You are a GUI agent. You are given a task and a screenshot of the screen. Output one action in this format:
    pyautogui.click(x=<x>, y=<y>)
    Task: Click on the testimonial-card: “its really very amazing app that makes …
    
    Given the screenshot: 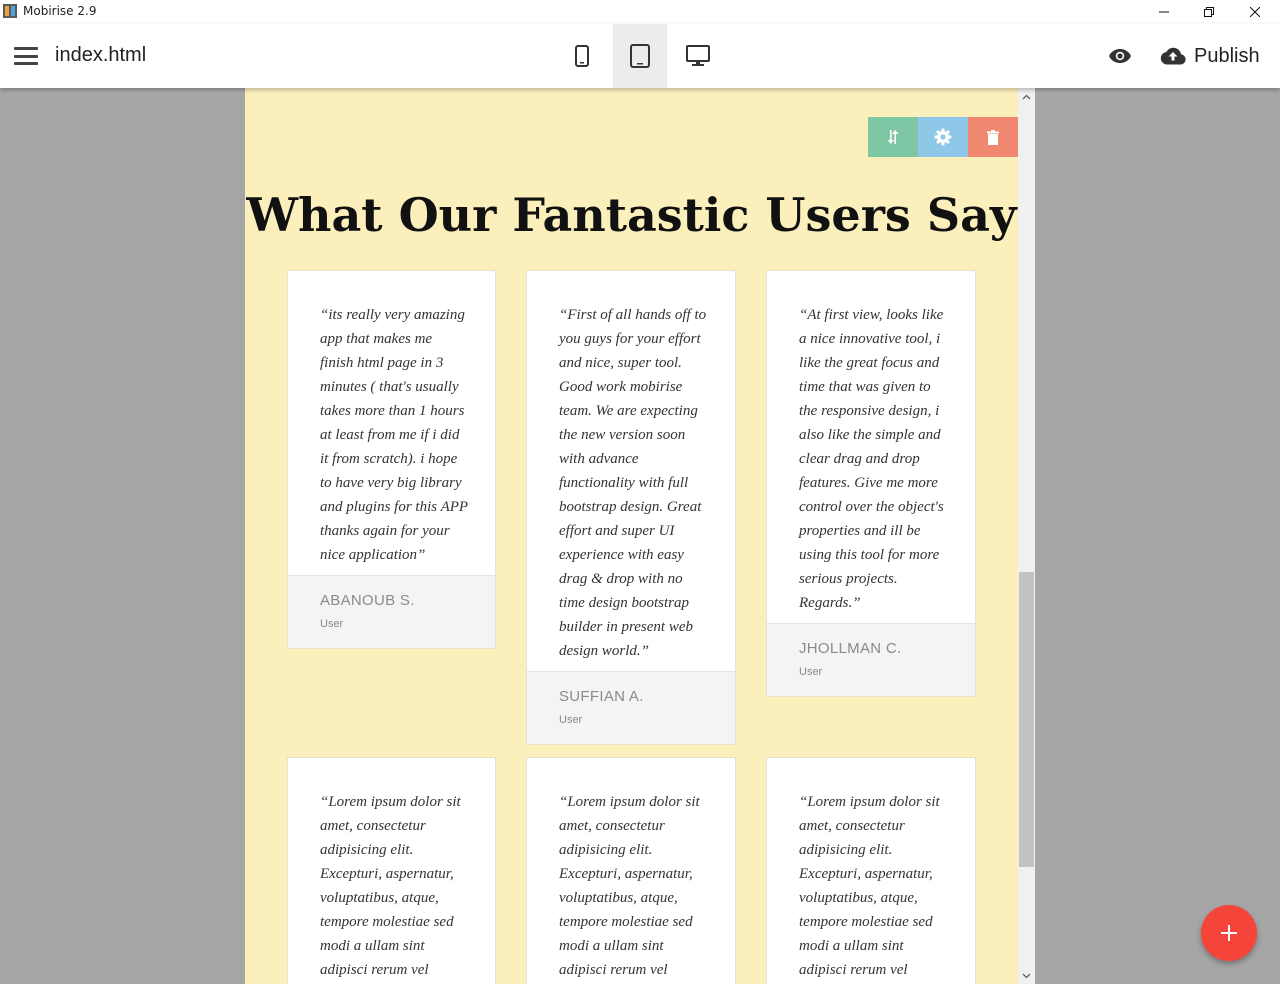 What is the action you would take?
    pyautogui.click(x=391, y=459)
    